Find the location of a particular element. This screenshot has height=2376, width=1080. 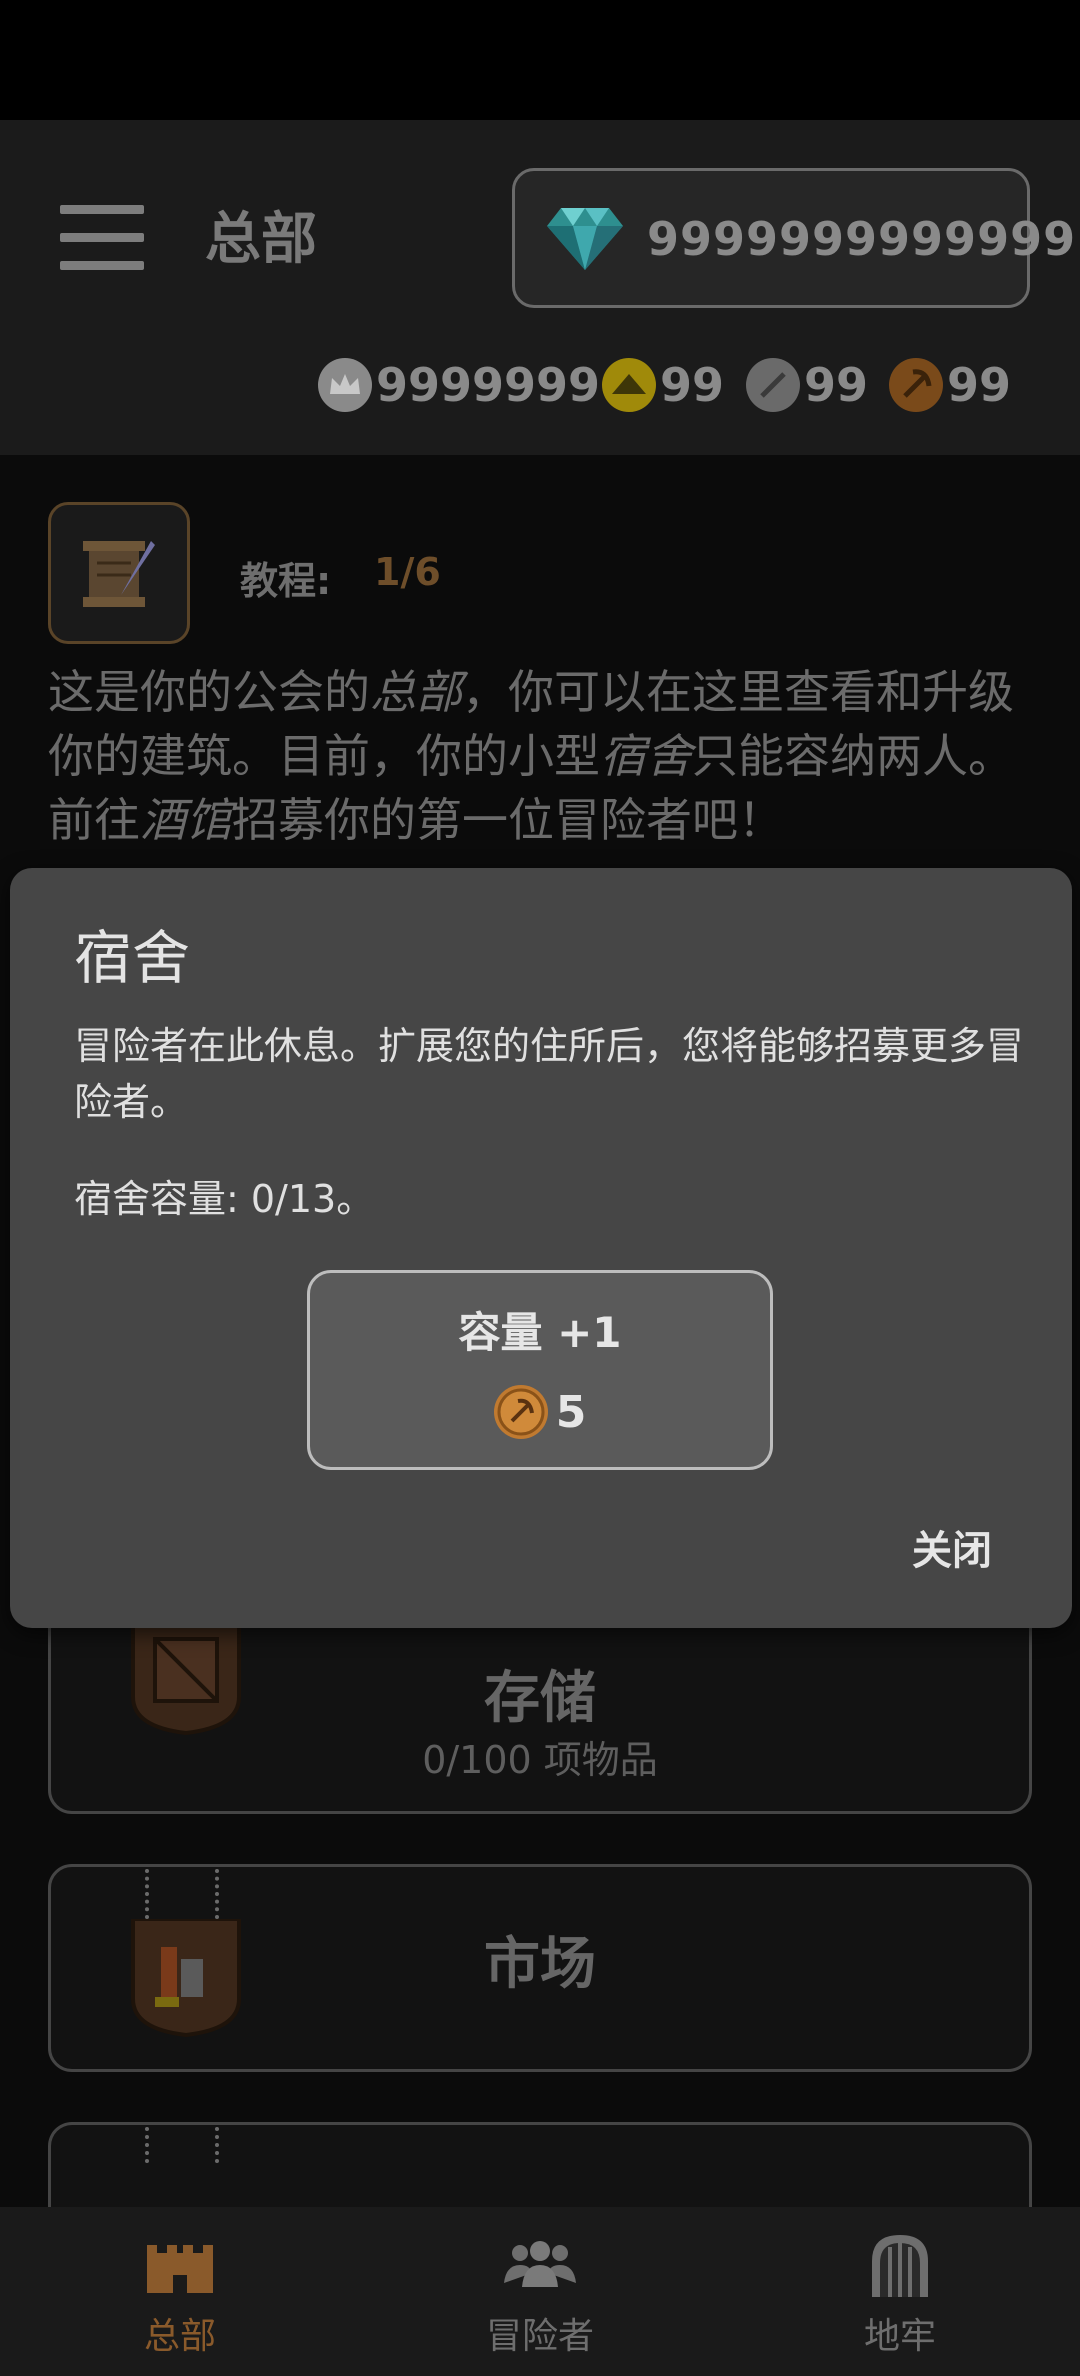

sword-coin-icon is located at coordinates (773, 385).